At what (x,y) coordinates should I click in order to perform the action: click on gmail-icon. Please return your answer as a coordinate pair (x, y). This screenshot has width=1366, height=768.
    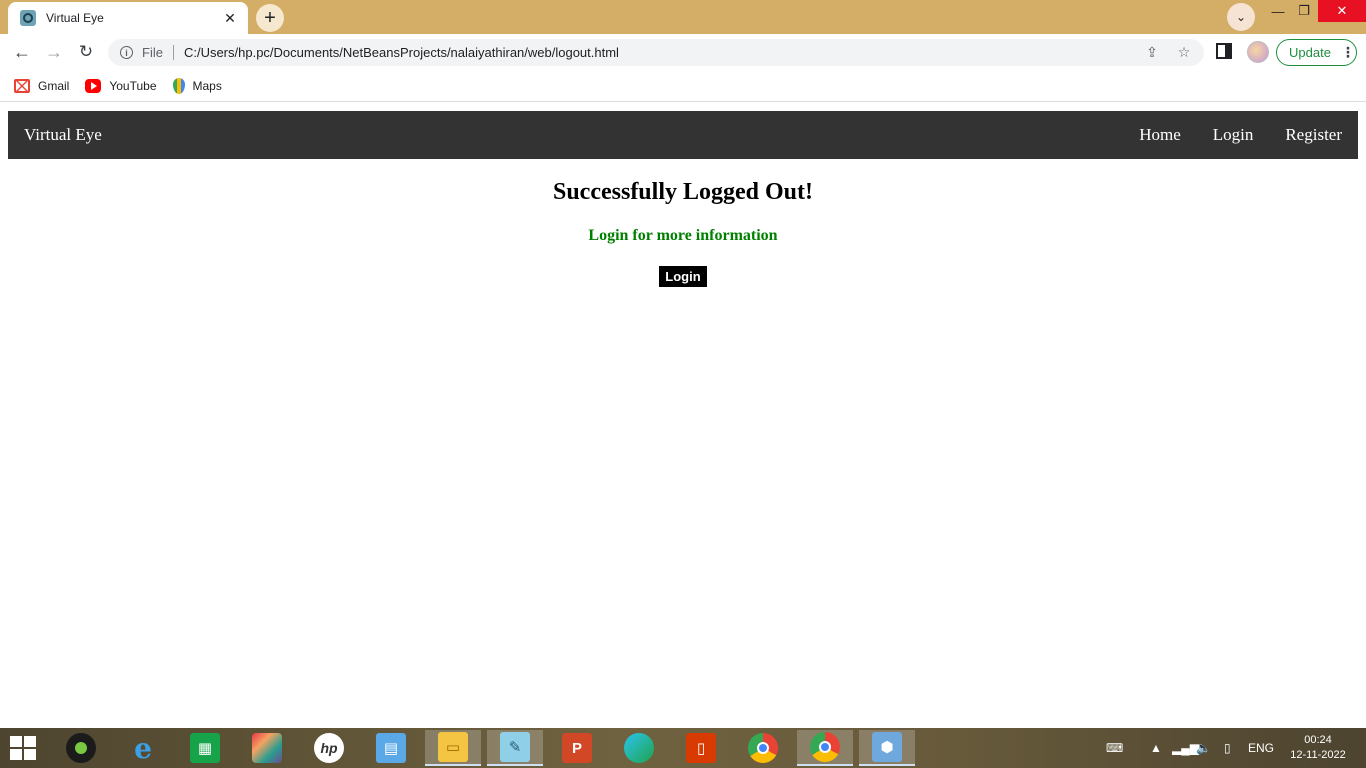
    Looking at the image, I should click on (22, 85).